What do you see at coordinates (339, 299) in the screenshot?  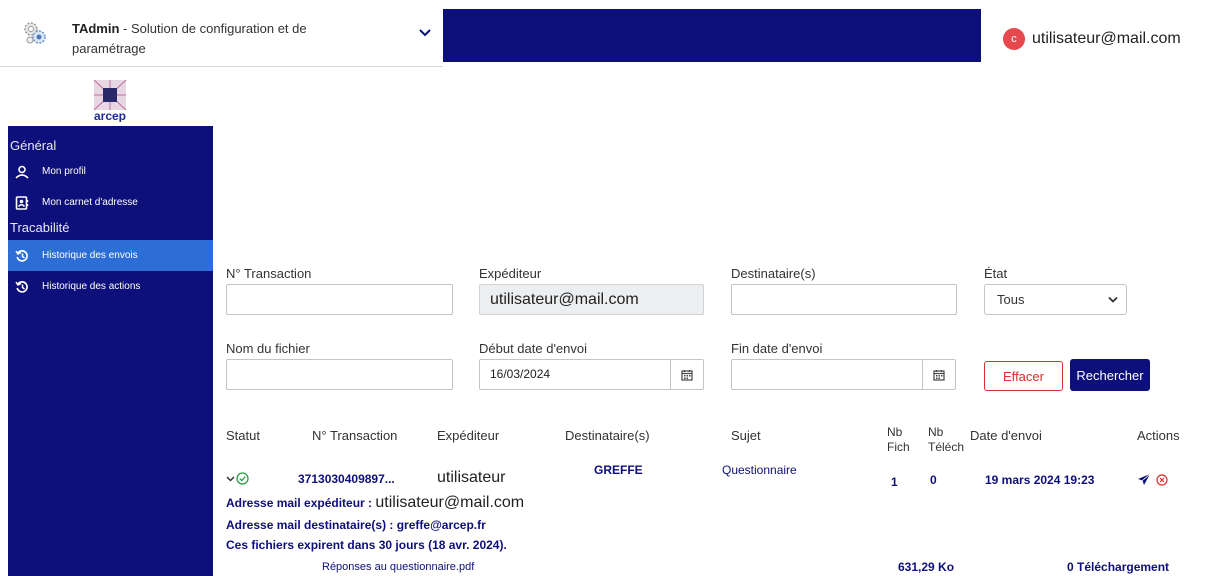 I see `transaction-input` at bounding box center [339, 299].